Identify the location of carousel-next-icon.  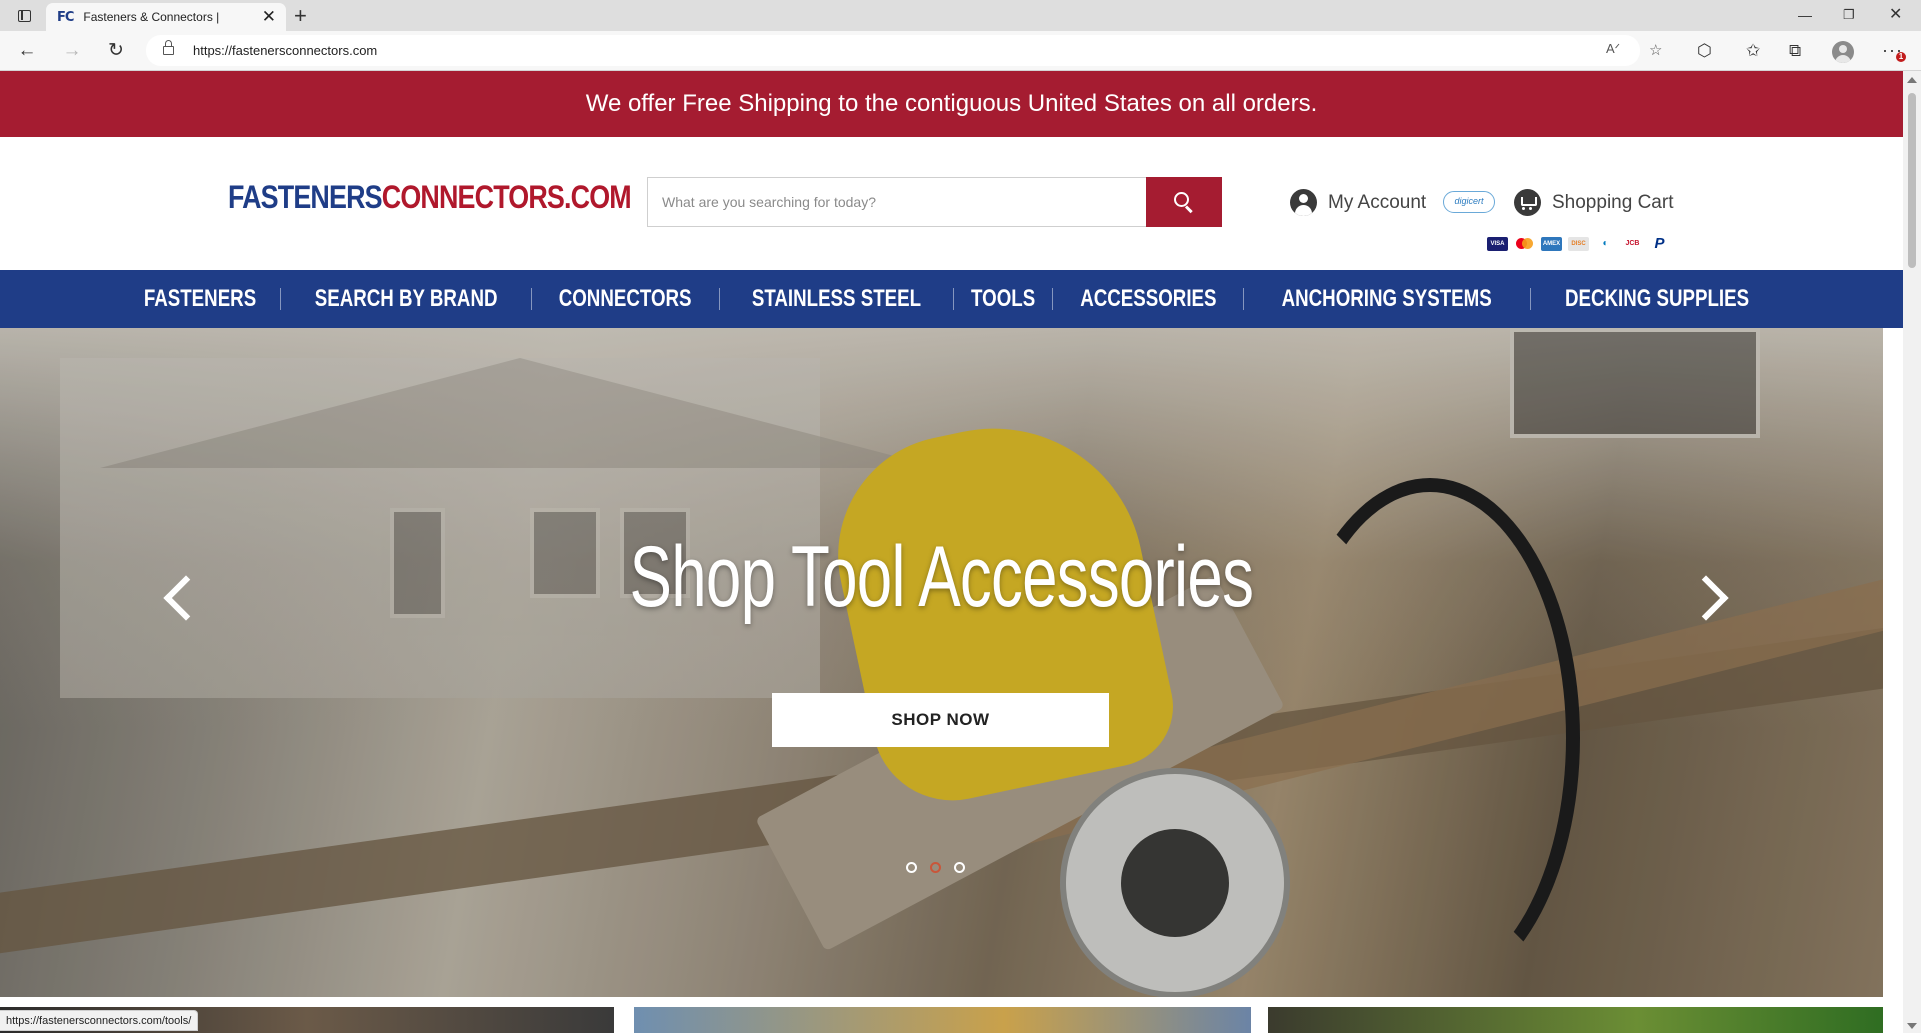
(1710, 596).